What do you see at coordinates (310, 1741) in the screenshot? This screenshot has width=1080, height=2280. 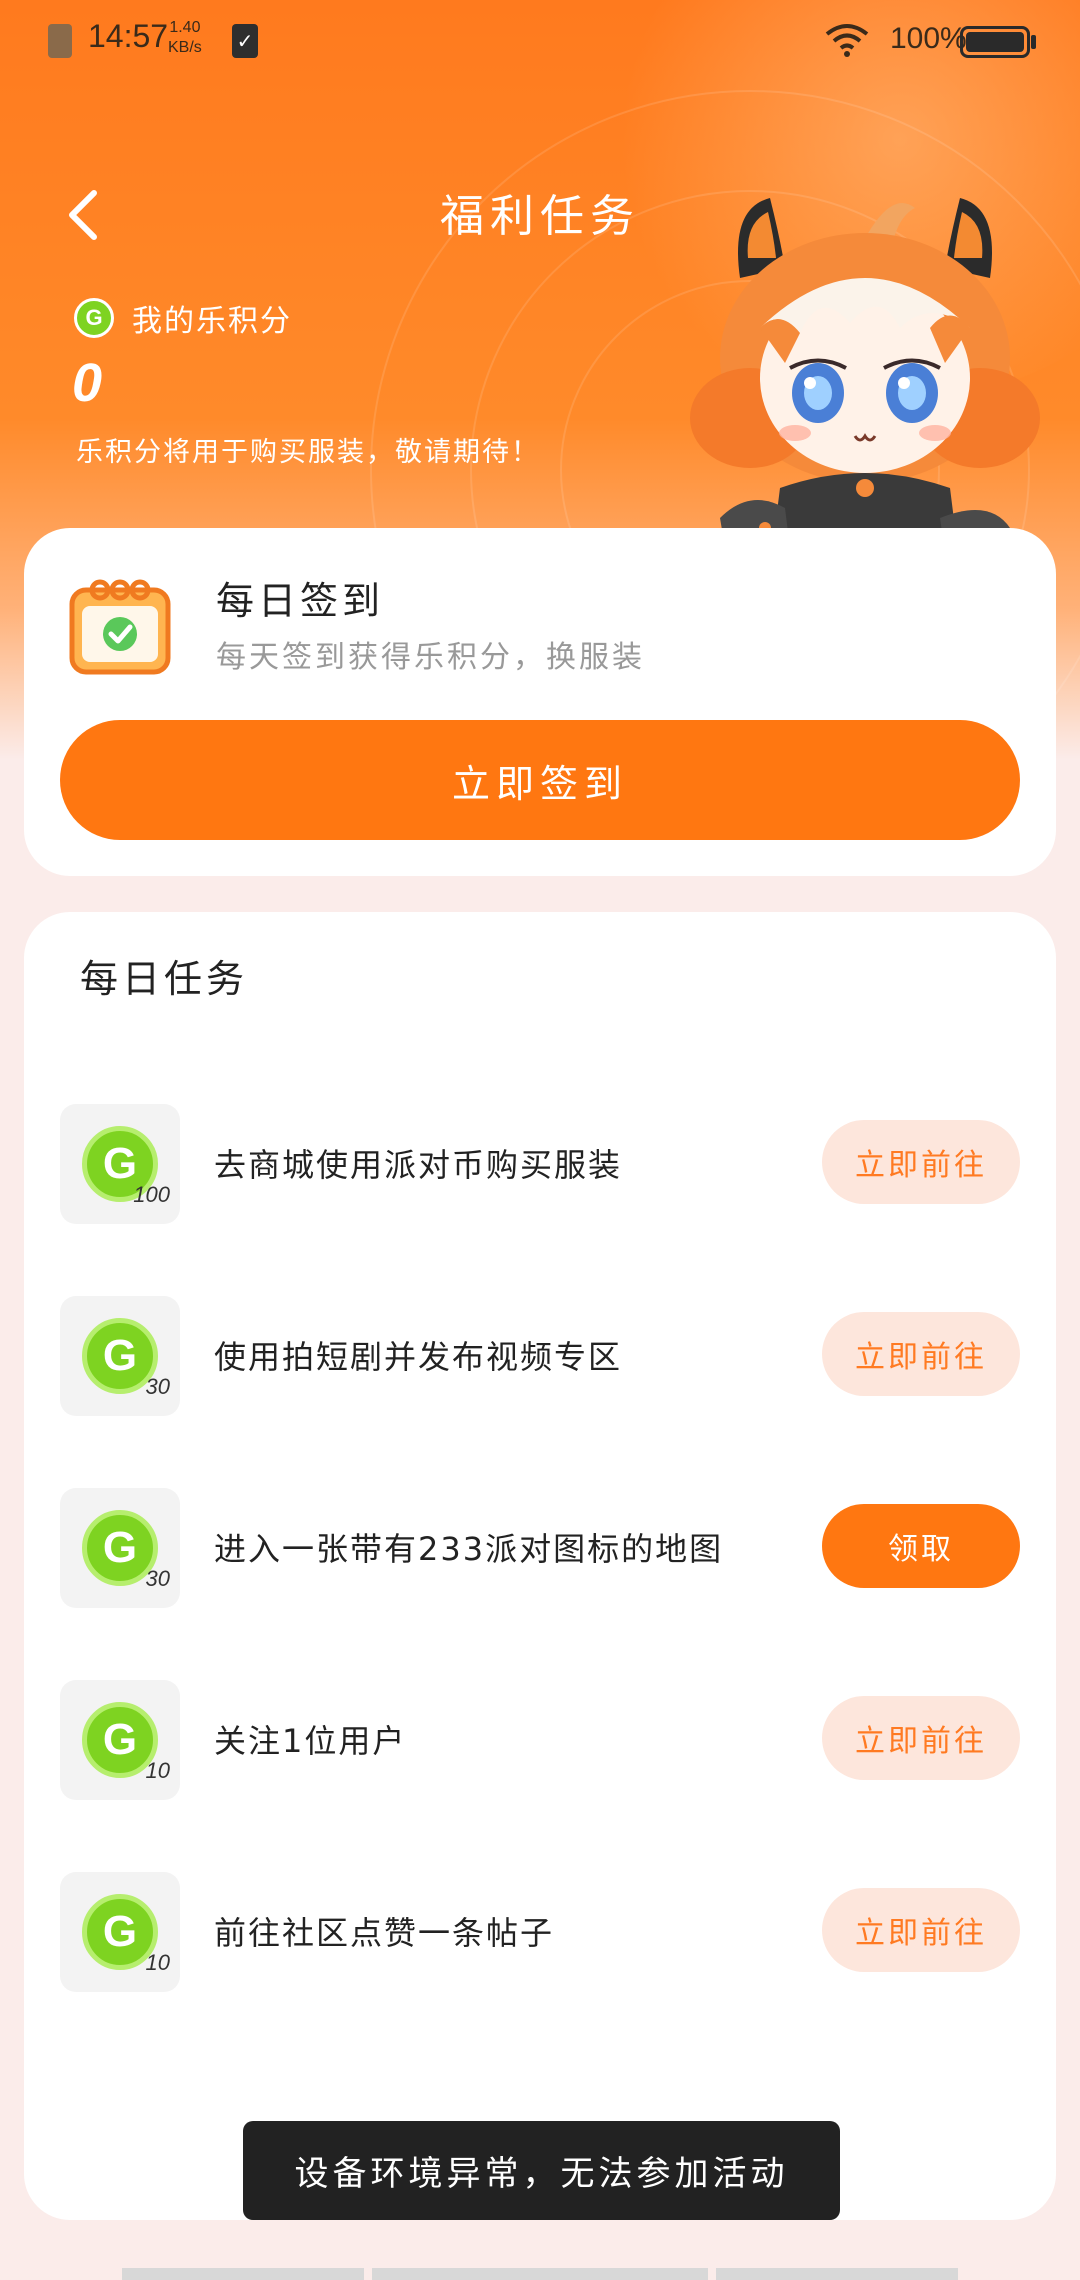 I see `task-label: 关注1位用户` at bounding box center [310, 1741].